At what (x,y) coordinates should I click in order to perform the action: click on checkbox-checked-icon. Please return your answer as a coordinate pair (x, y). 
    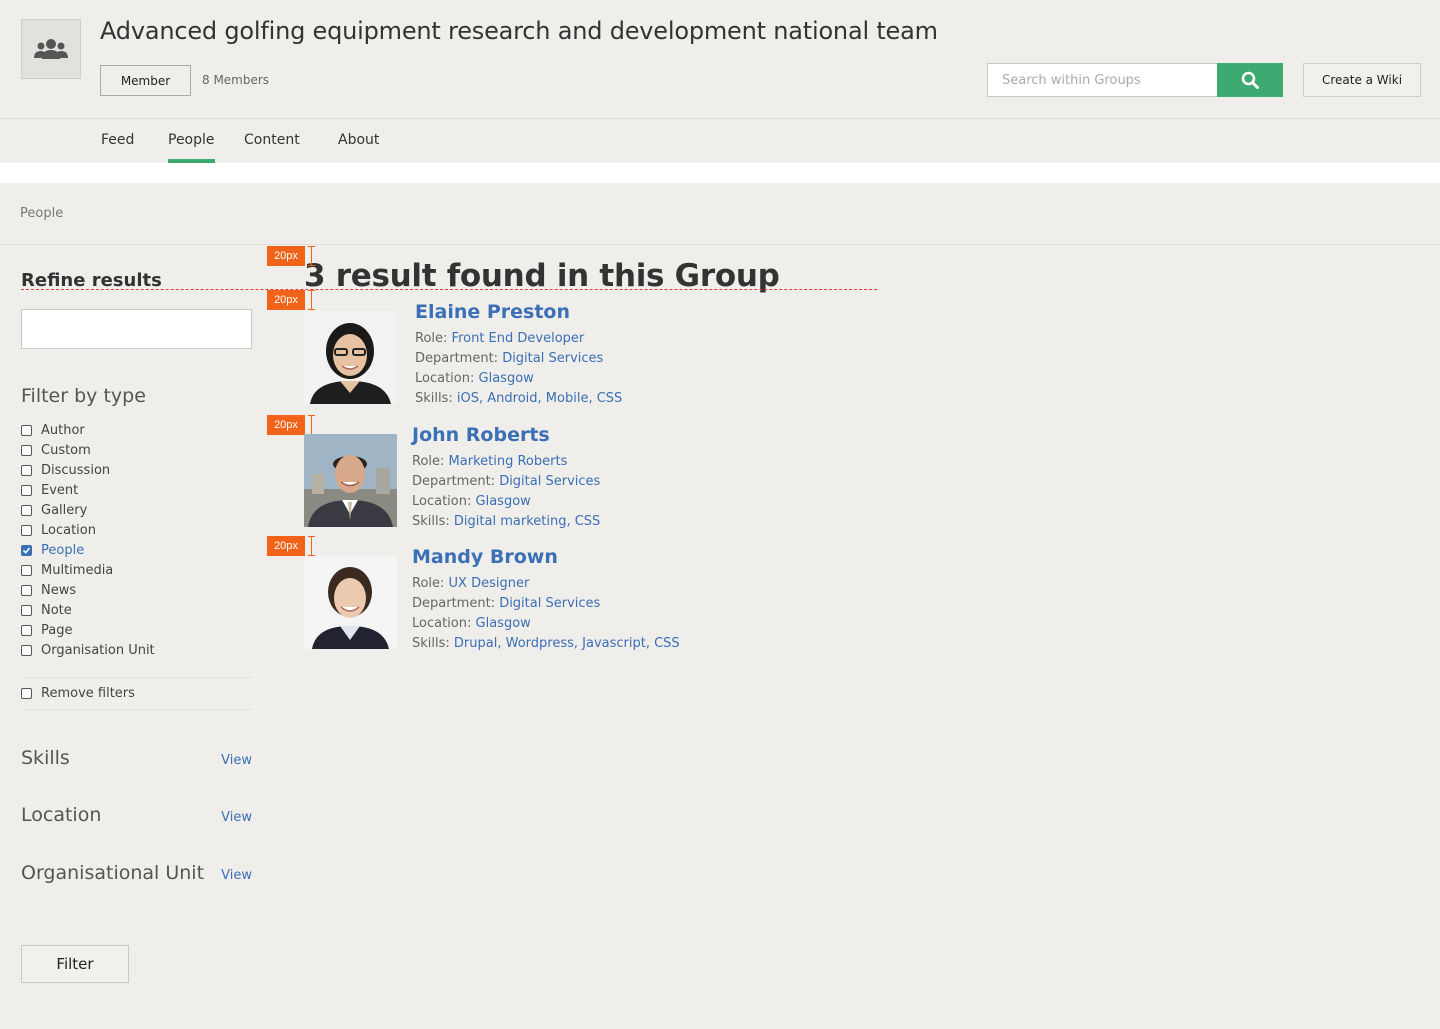
    Looking at the image, I should click on (26, 550).